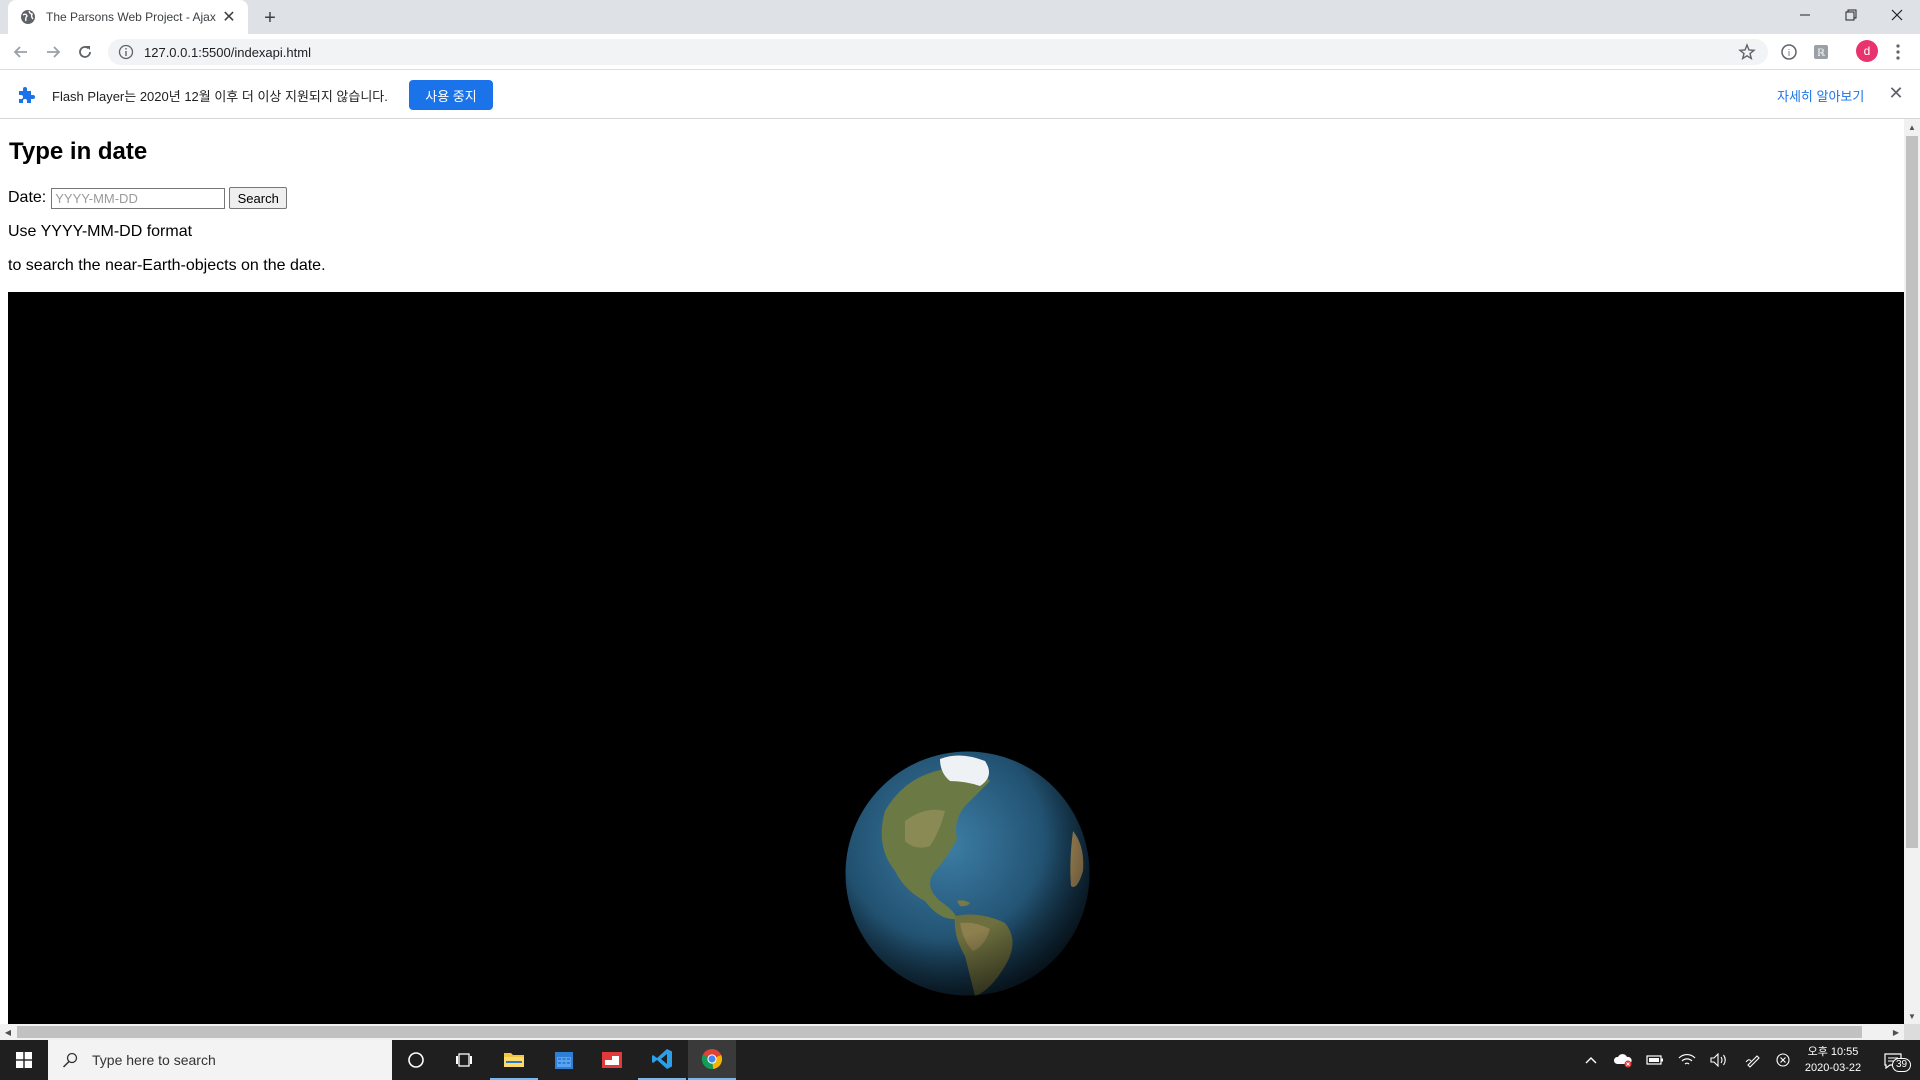 Image resolution: width=1920 pixels, height=1080 pixels. I want to click on browser-tab: The Parsons Web Project - Ajax ✕, so click(128, 17).